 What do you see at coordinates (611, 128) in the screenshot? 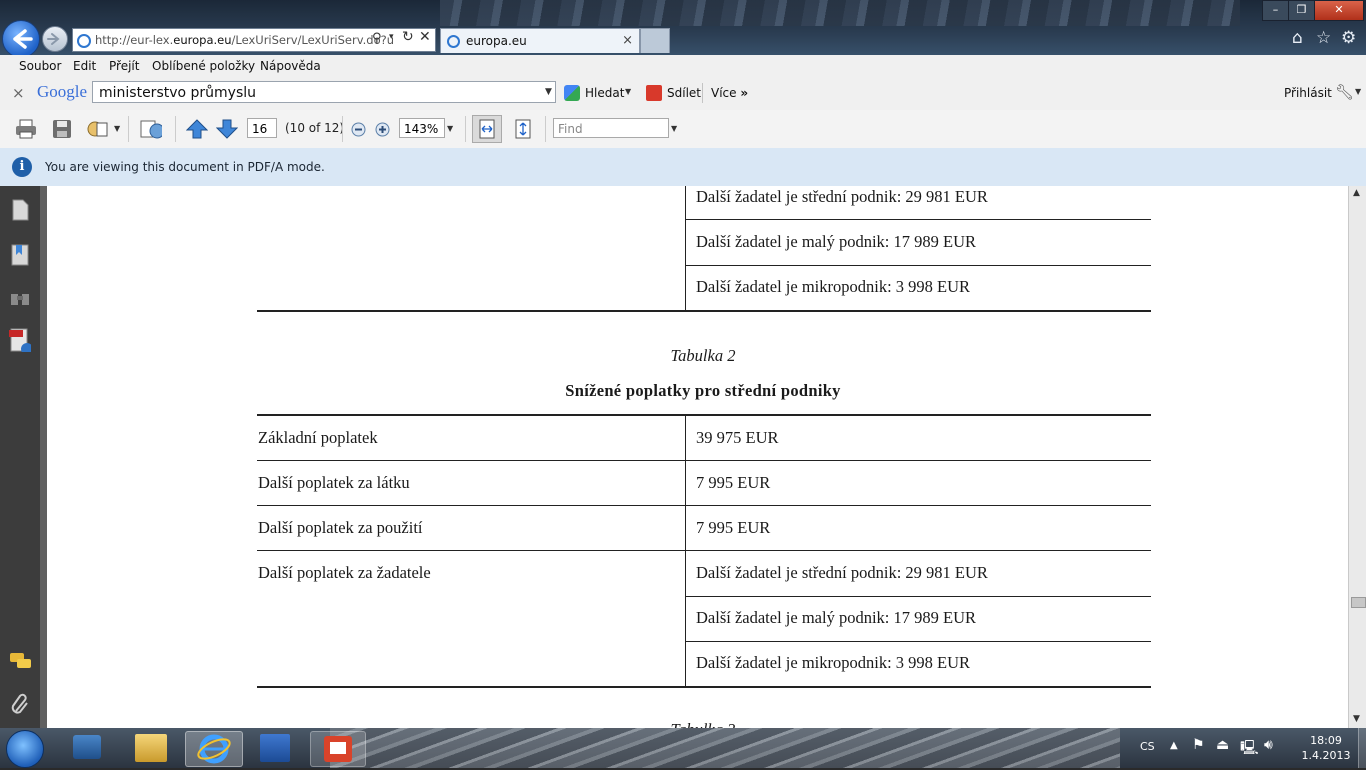
I see `find-input: Find` at bounding box center [611, 128].